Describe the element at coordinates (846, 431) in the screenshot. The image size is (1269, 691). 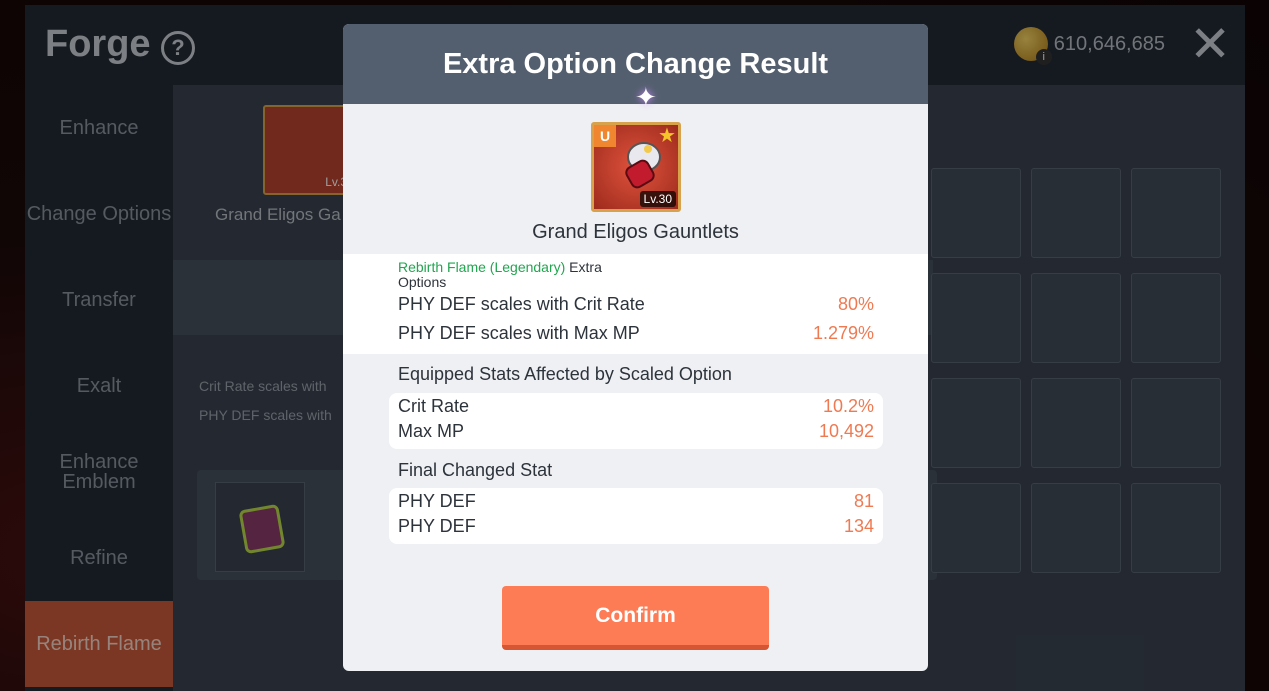
I see `stat-value: 10,492` at that location.